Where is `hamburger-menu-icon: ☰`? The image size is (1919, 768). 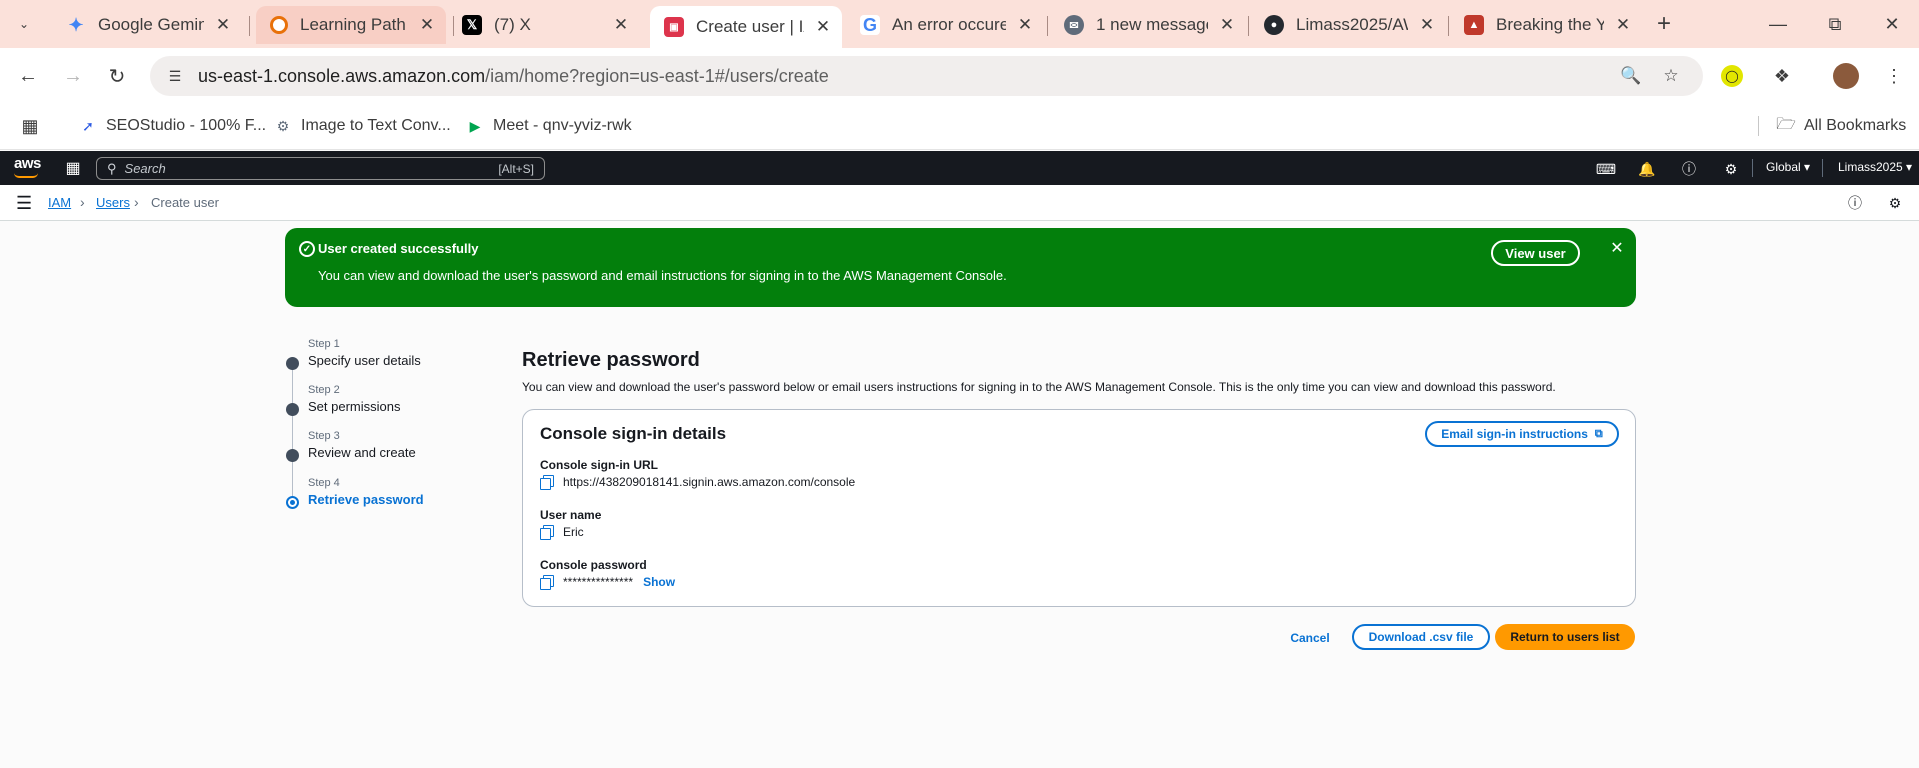 hamburger-menu-icon: ☰ is located at coordinates (24, 203).